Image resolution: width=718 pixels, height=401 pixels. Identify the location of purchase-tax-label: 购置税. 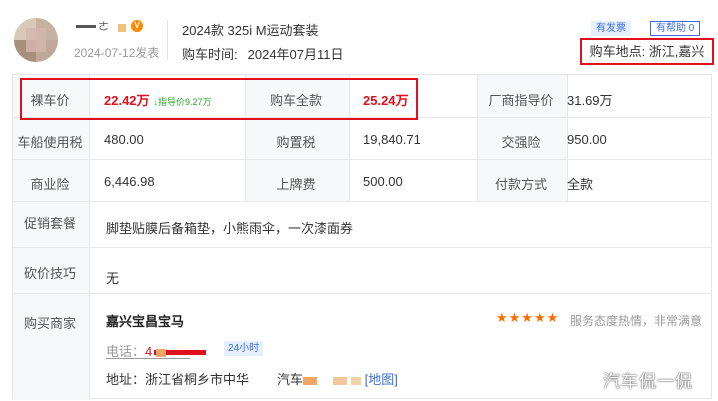
(296, 142).